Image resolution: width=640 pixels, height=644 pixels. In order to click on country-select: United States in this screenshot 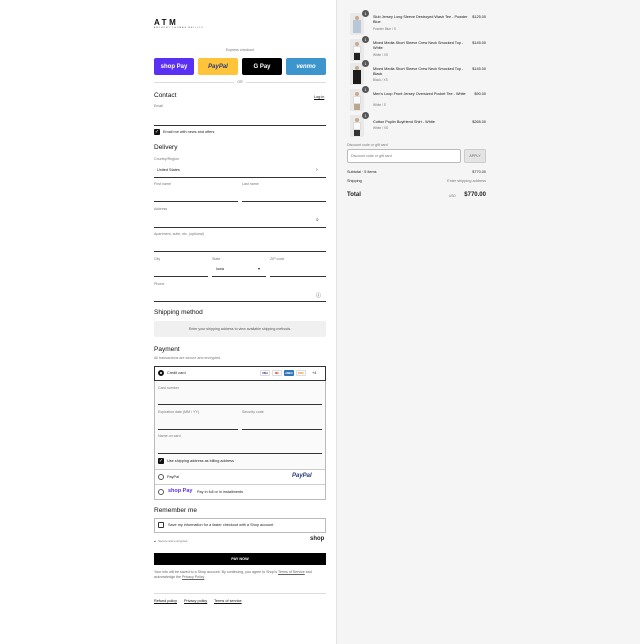, I will do `click(168, 170)`.